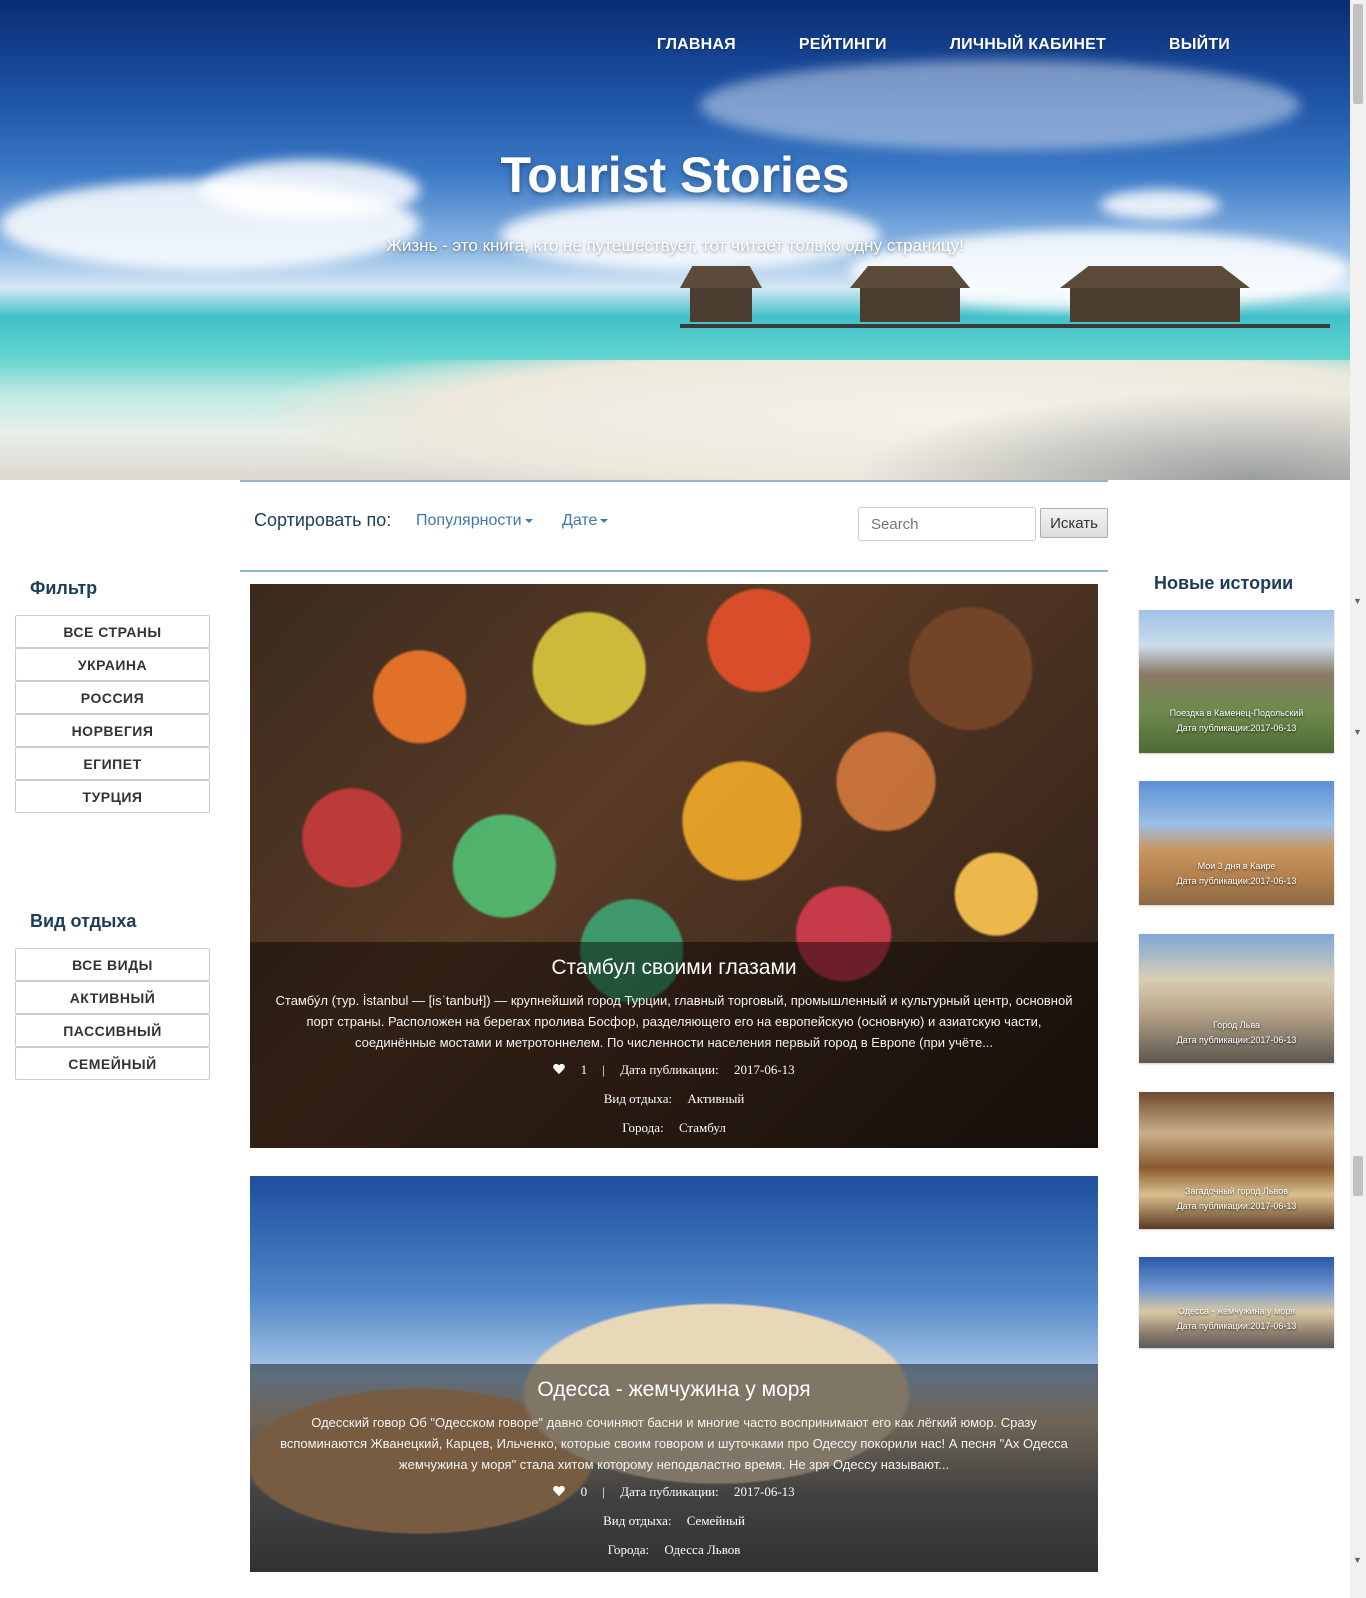 Image resolution: width=1366 pixels, height=1598 pixels. Describe the element at coordinates (675, 175) in the screenshot. I see `site-title: Tourist Stories` at that location.